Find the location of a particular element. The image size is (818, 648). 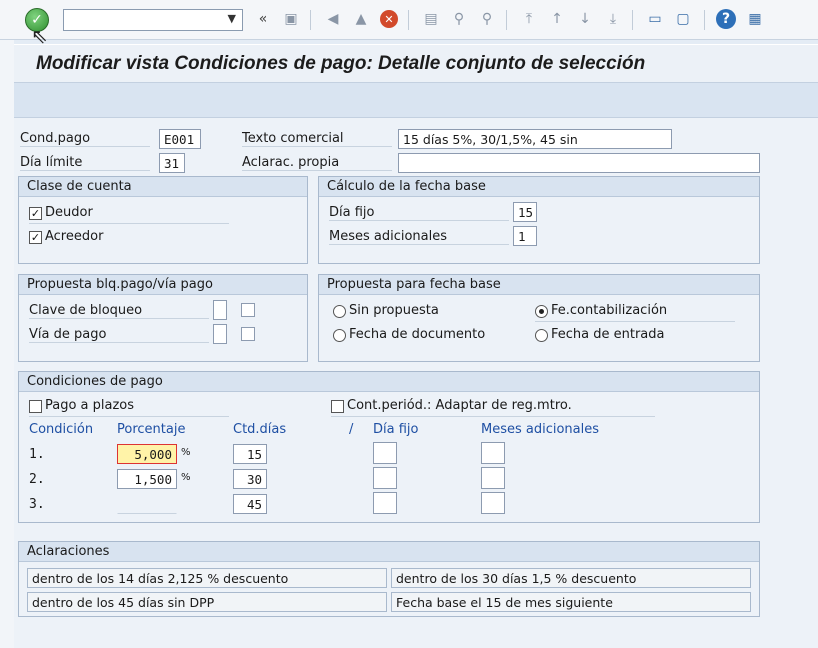

deudor-label: Deudor is located at coordinates (69, 212).